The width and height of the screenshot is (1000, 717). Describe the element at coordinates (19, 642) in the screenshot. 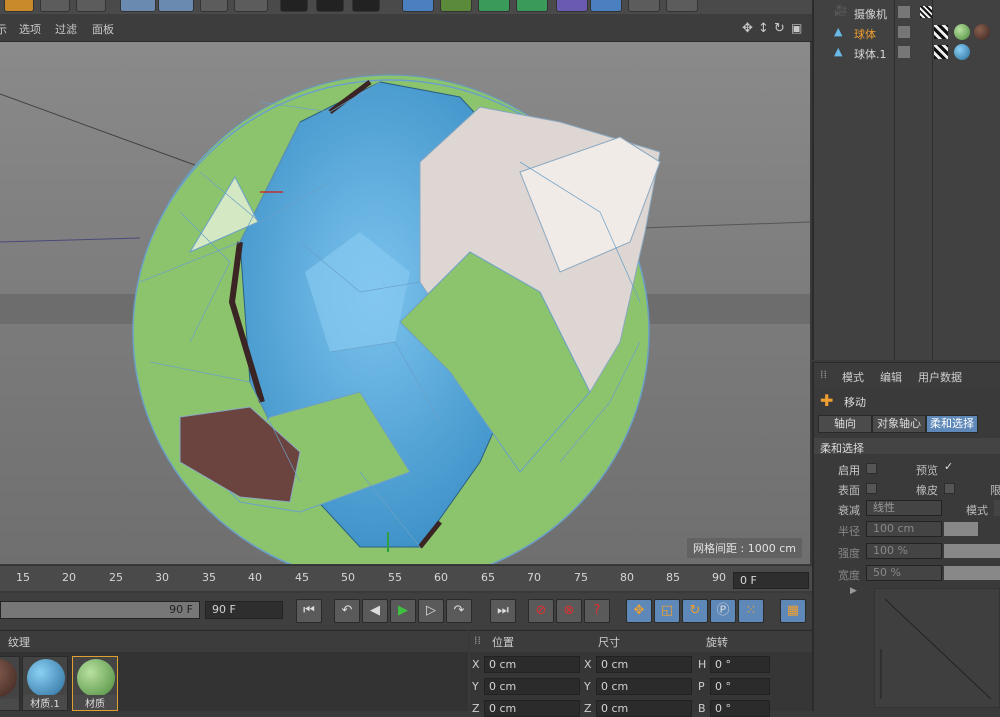

I see `material-menu-texture: 纹理` at that location.